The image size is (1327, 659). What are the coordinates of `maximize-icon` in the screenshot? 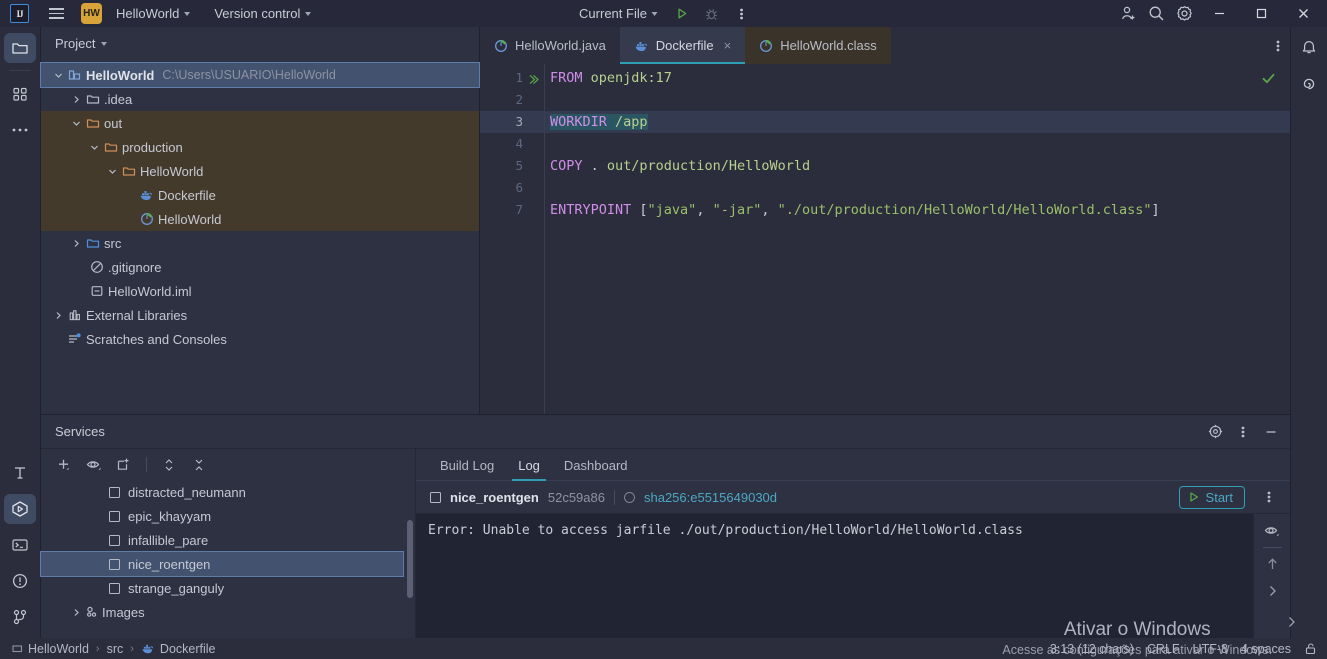 It's located at (1261, 13).